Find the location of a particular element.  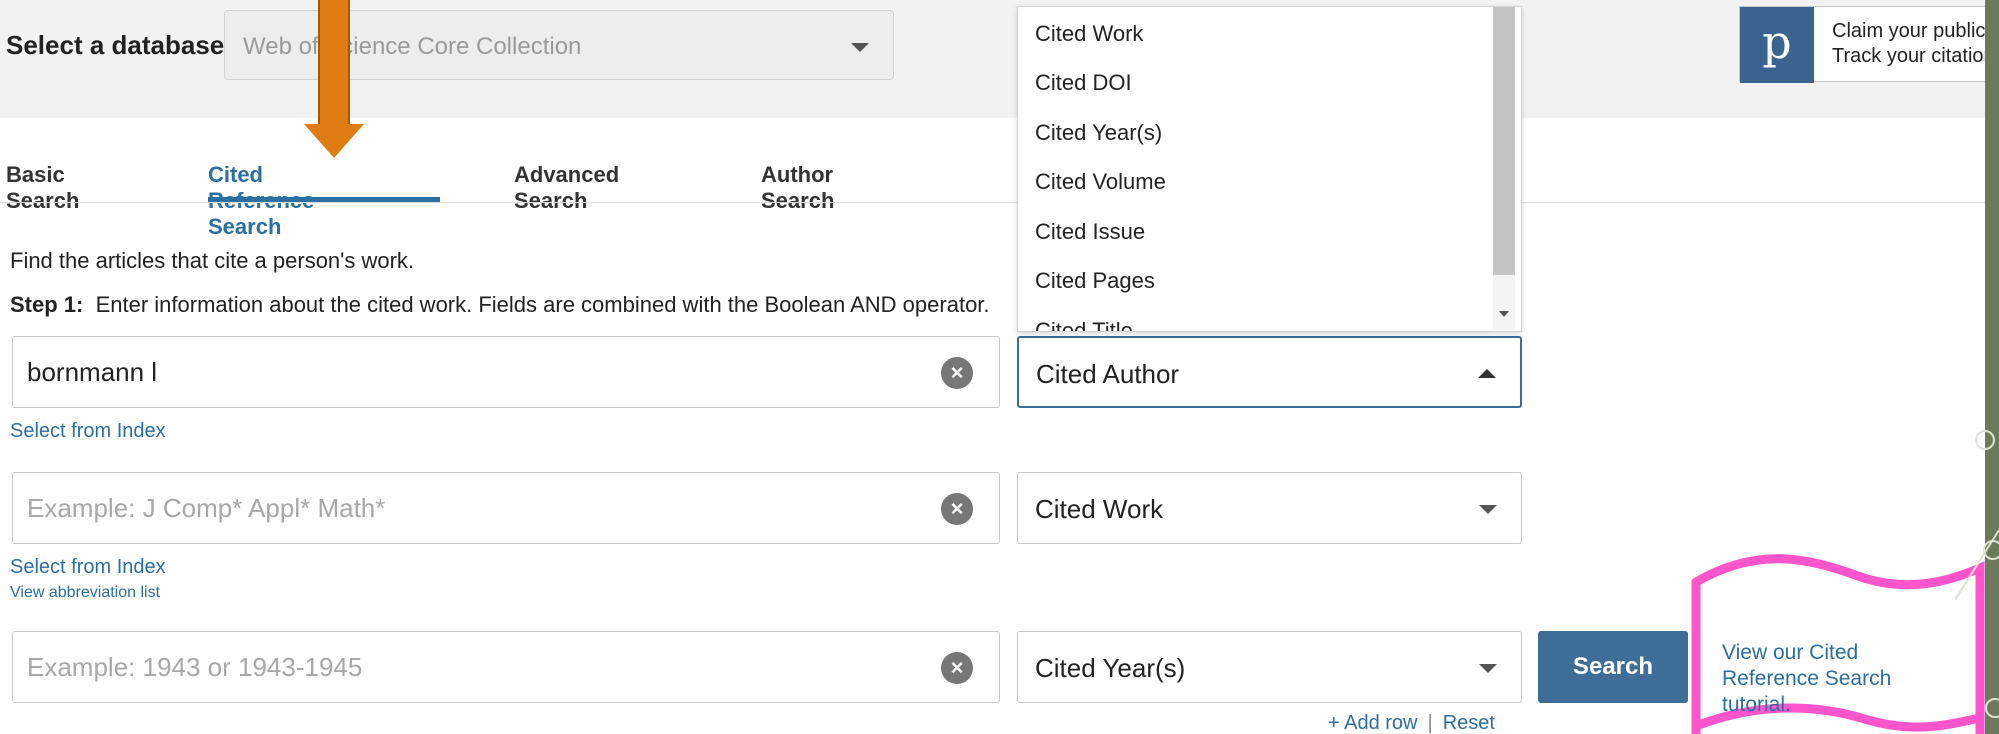

tabs-divider is located at coordinates (992, 202).